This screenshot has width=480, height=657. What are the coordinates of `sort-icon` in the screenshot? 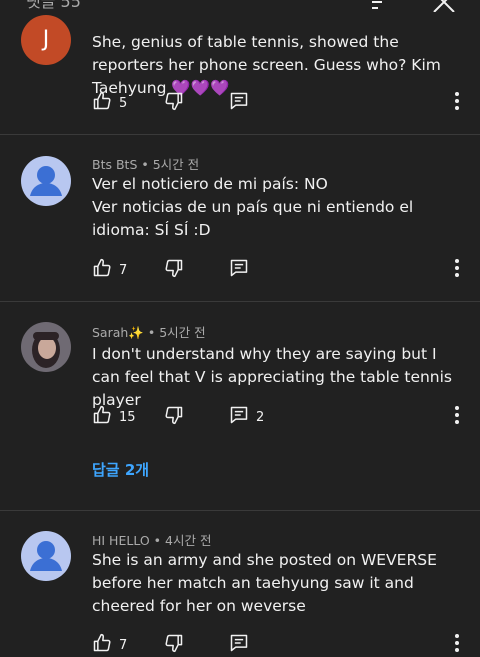 It's located at (383, 6).